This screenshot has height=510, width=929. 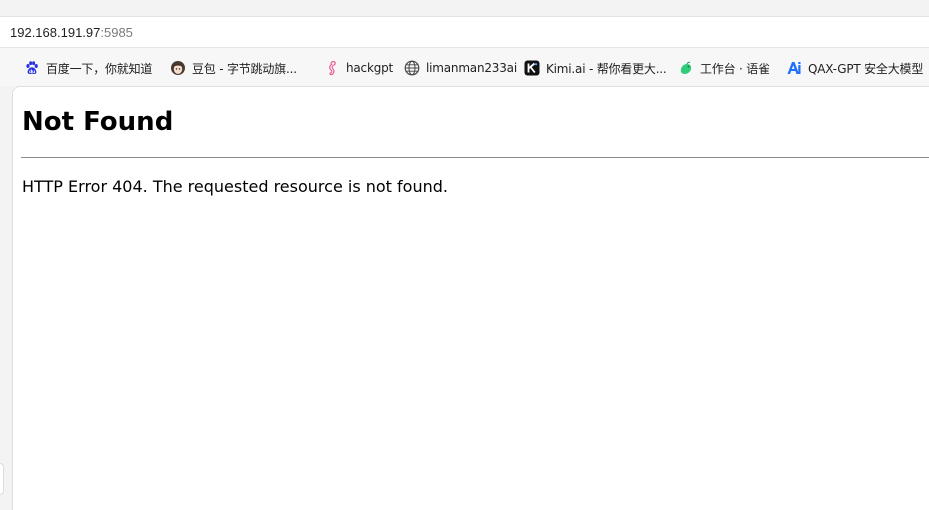 What do you see at coordinates (99, 68) in the screenshot?
I see `bookmark-label: 百度一下，你就知道` at bounding box center [99, 68].